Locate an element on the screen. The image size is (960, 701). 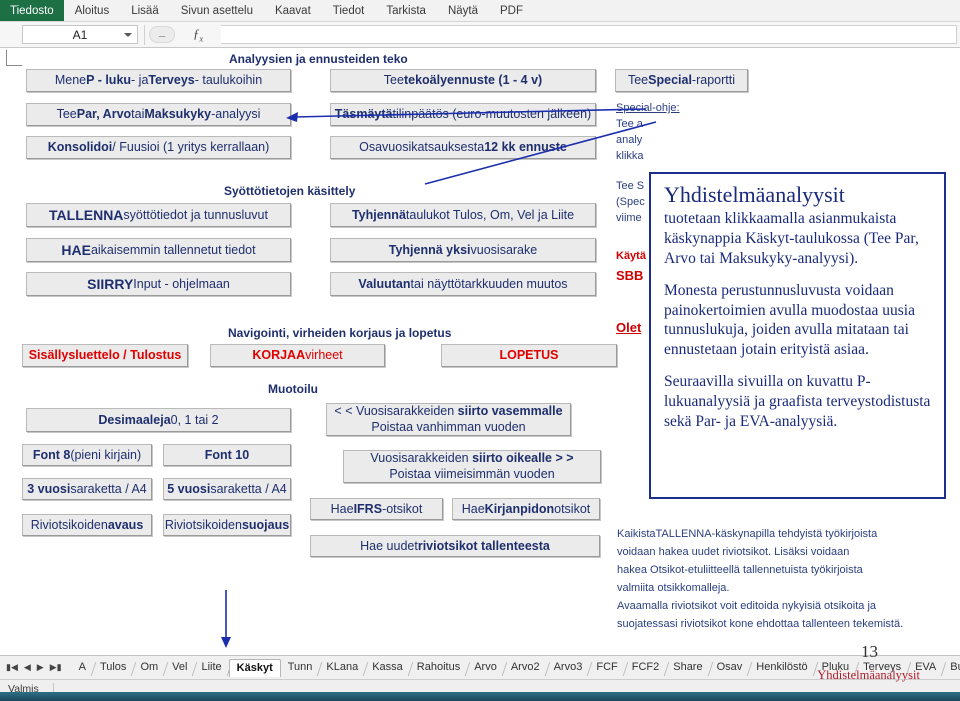
button-lopetus: LOPETUS is located at coordinates (529, 355).